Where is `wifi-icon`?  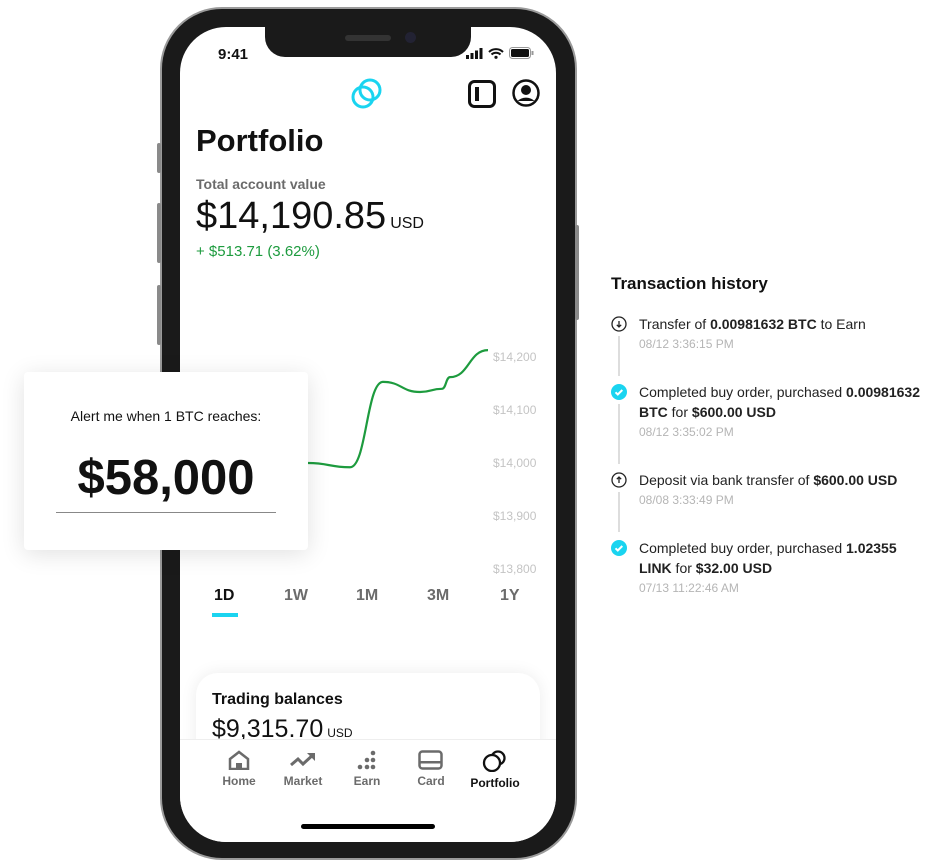
wifi-icon is located at coordinates (496, 53).